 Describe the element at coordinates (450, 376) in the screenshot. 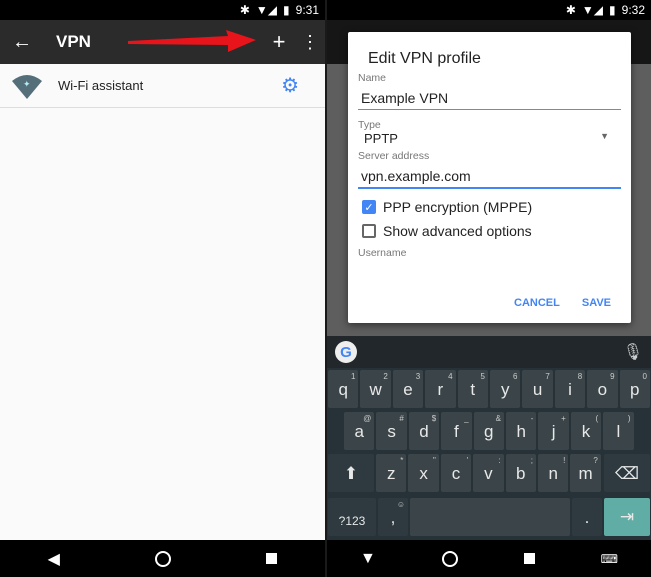

I see `key-hint: 4` at that location.